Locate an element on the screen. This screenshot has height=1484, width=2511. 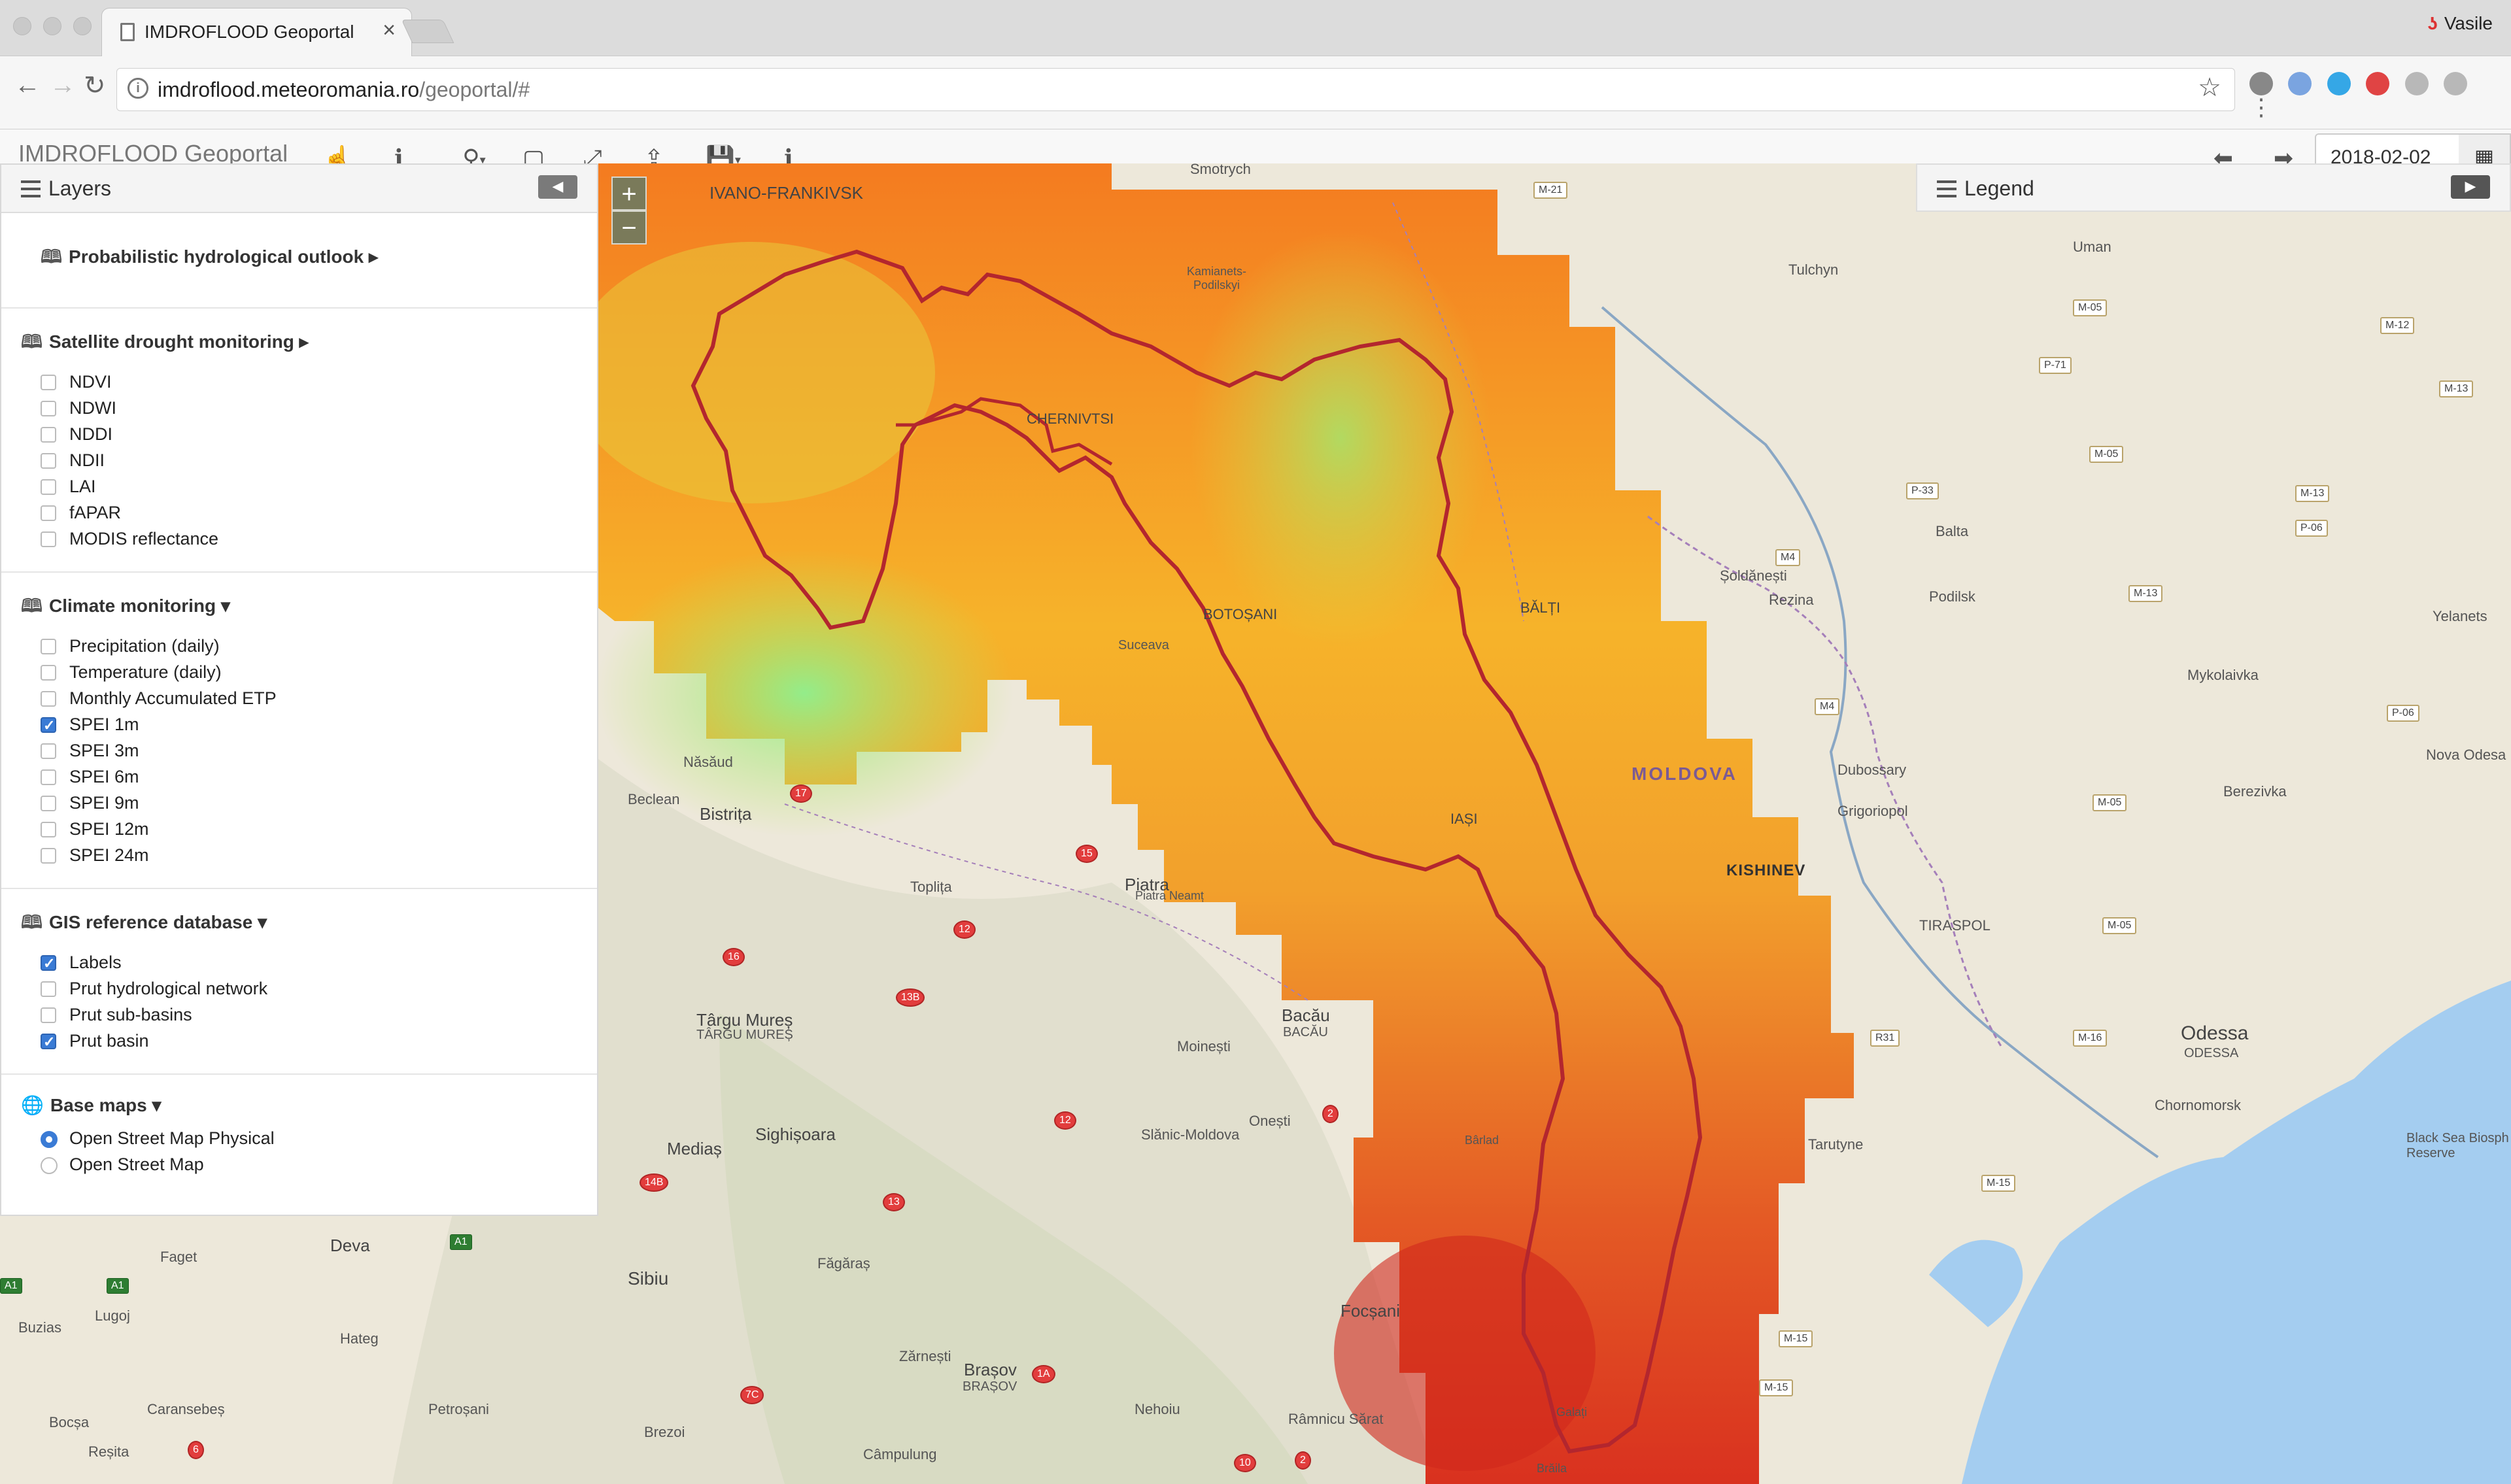
layer-group-title: 🕮 Probabilistic hydrological outlook ▸ is located at coordinates (309, 250).